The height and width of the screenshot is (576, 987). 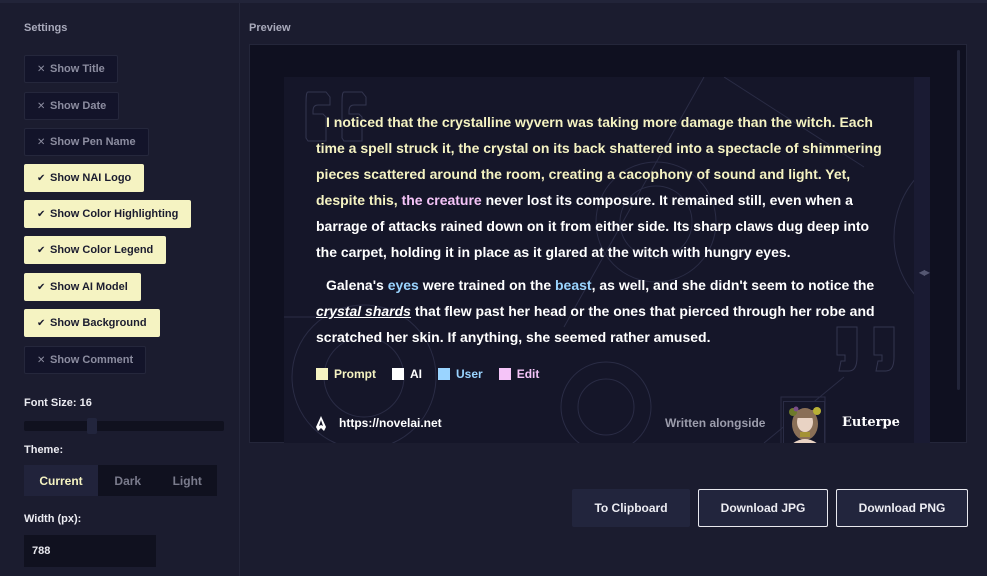 I want to click on toggle-show-comment: ✕ Show Comment, so click(x=85, y=360).